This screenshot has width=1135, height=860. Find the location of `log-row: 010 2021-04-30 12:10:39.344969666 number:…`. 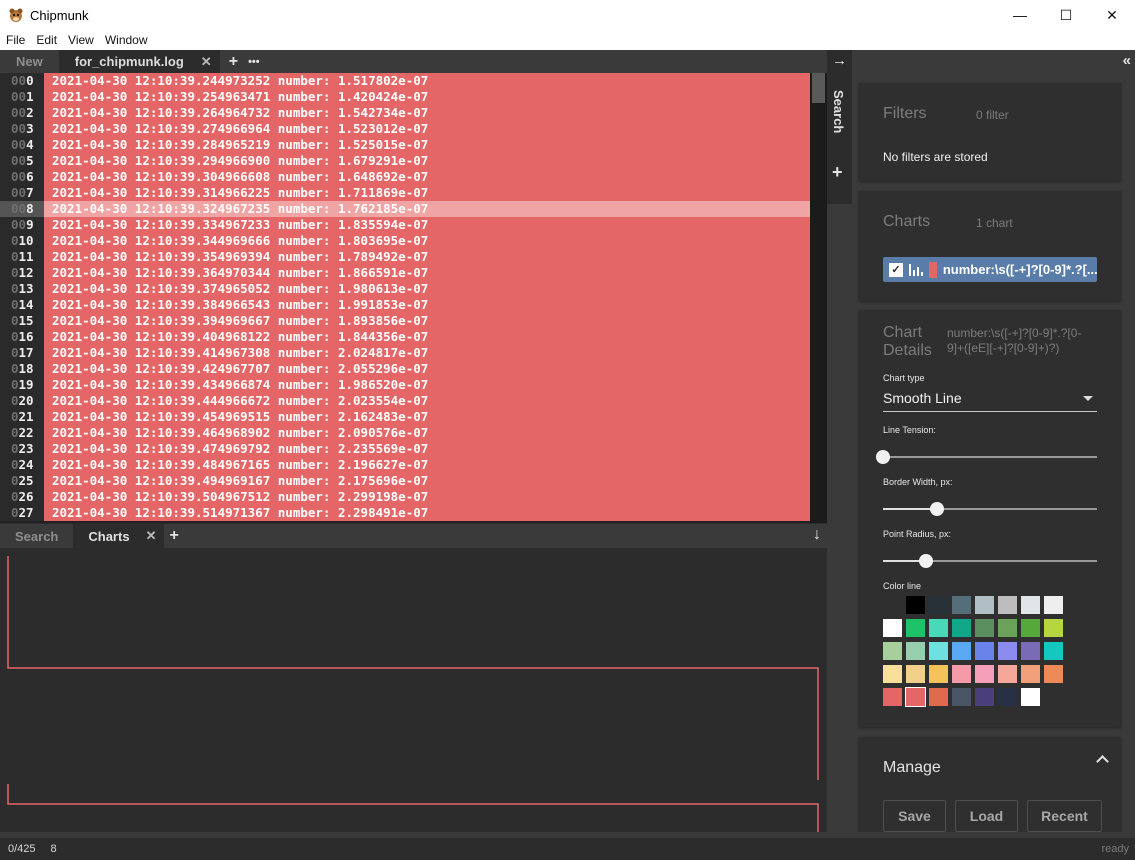

log-row: 010 2021-04-30 12:10:39.344969666 number:… is located at coordinates (413, 241).